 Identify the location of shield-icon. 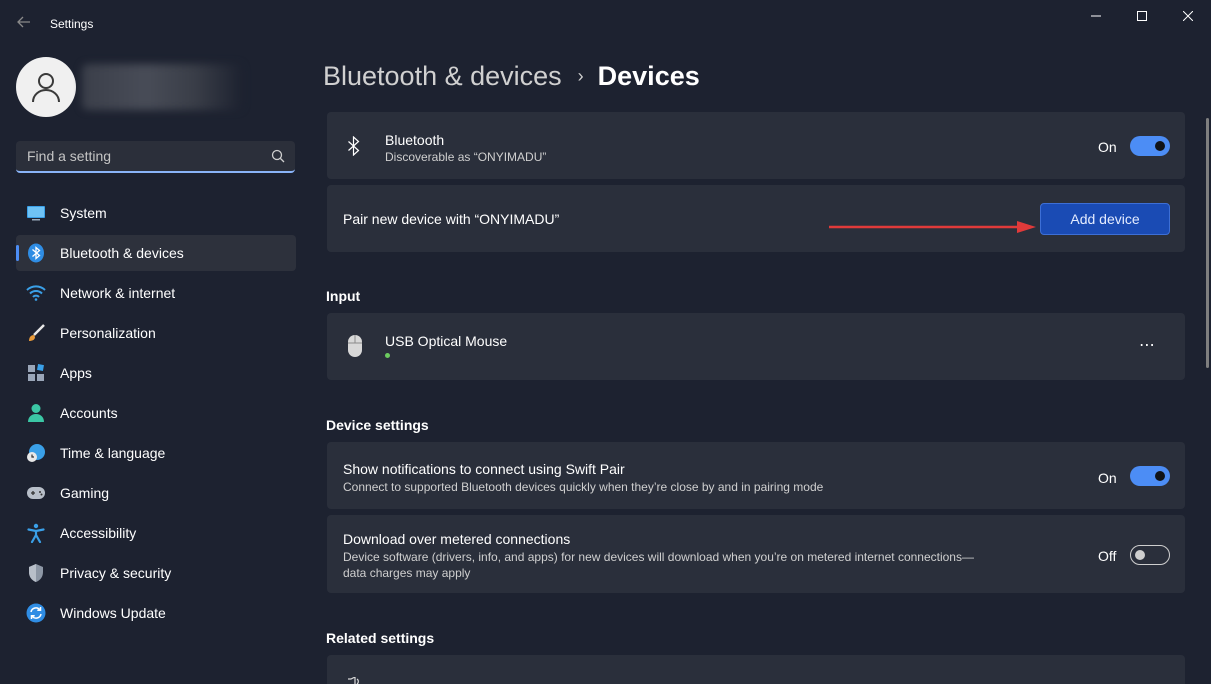
(36, 573).